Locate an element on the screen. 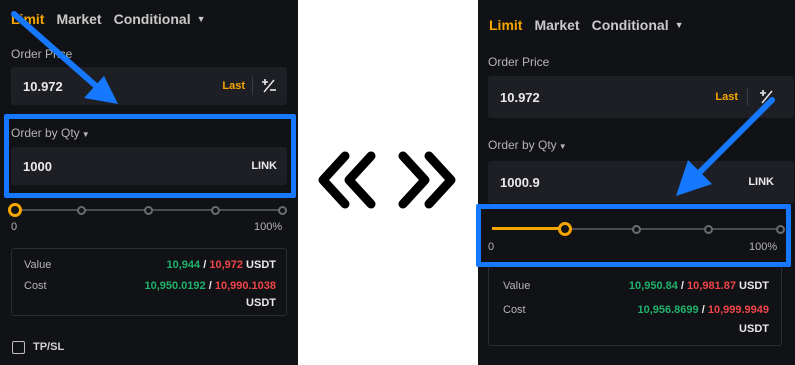  value-red: 10,981.87 is located at coordinates (711, 286).